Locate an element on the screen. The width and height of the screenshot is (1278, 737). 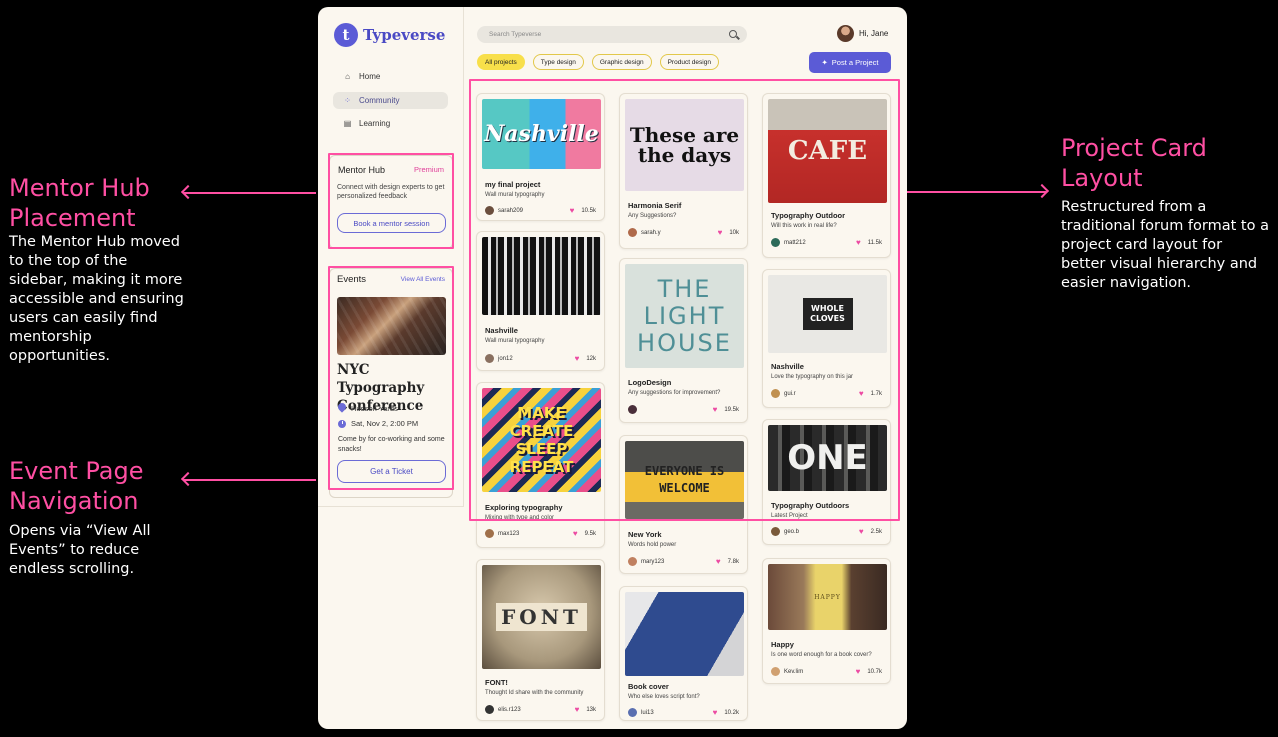
book-mentor-button: Book a mentor session is located at coordinates (391, 223).